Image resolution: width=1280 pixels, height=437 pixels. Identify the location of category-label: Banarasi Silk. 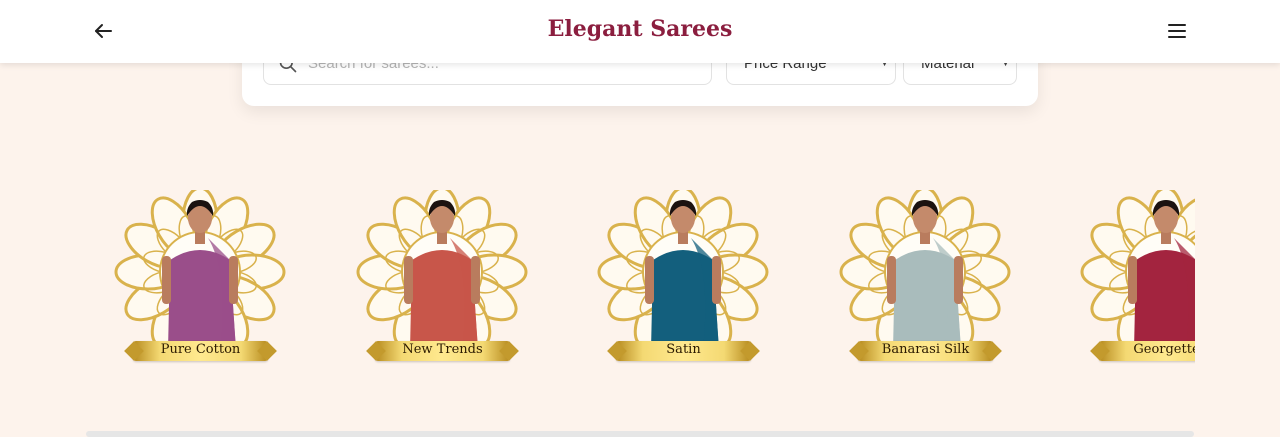
(925, 349).